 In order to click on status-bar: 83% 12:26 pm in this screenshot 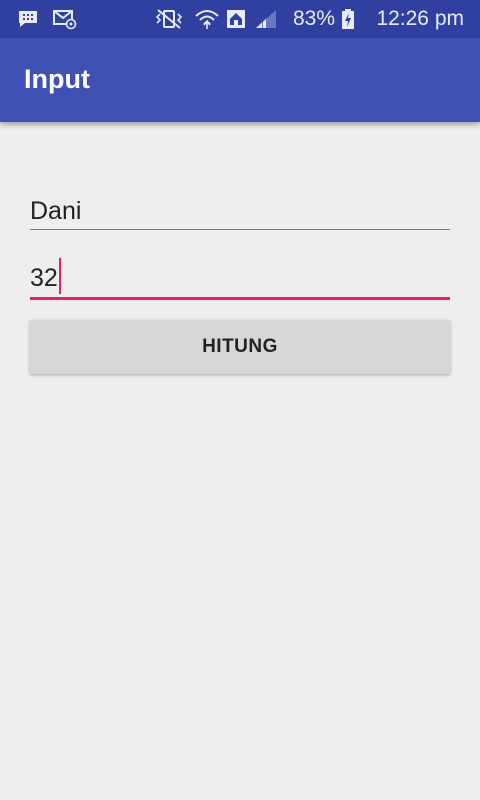, I will do `click(240, 19)`.